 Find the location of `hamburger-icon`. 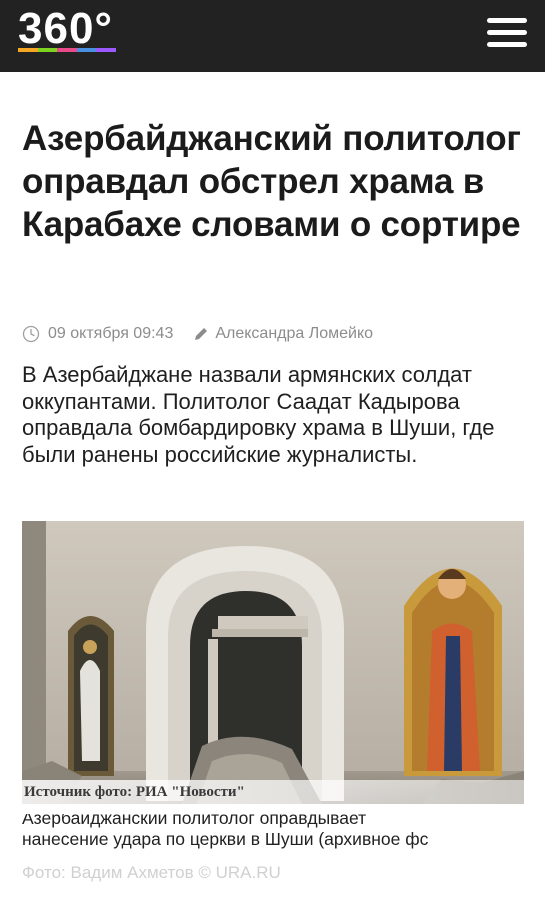

hamburger-icon is located at coordinates (507, 33).